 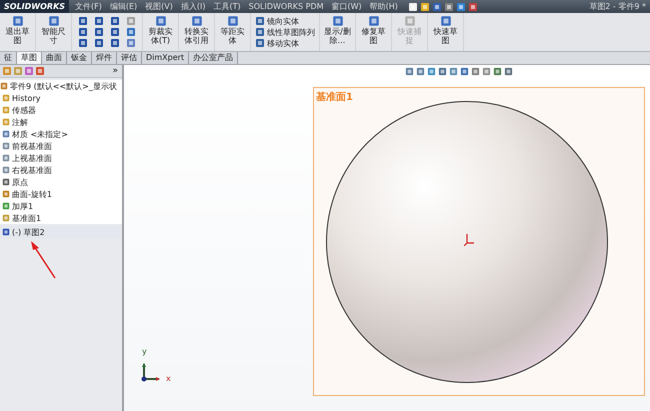 What do you see at coordinates (384, 6) in the screenshot?
I see `menu-item: 帮助(H)` at bounding box center [384, 6].